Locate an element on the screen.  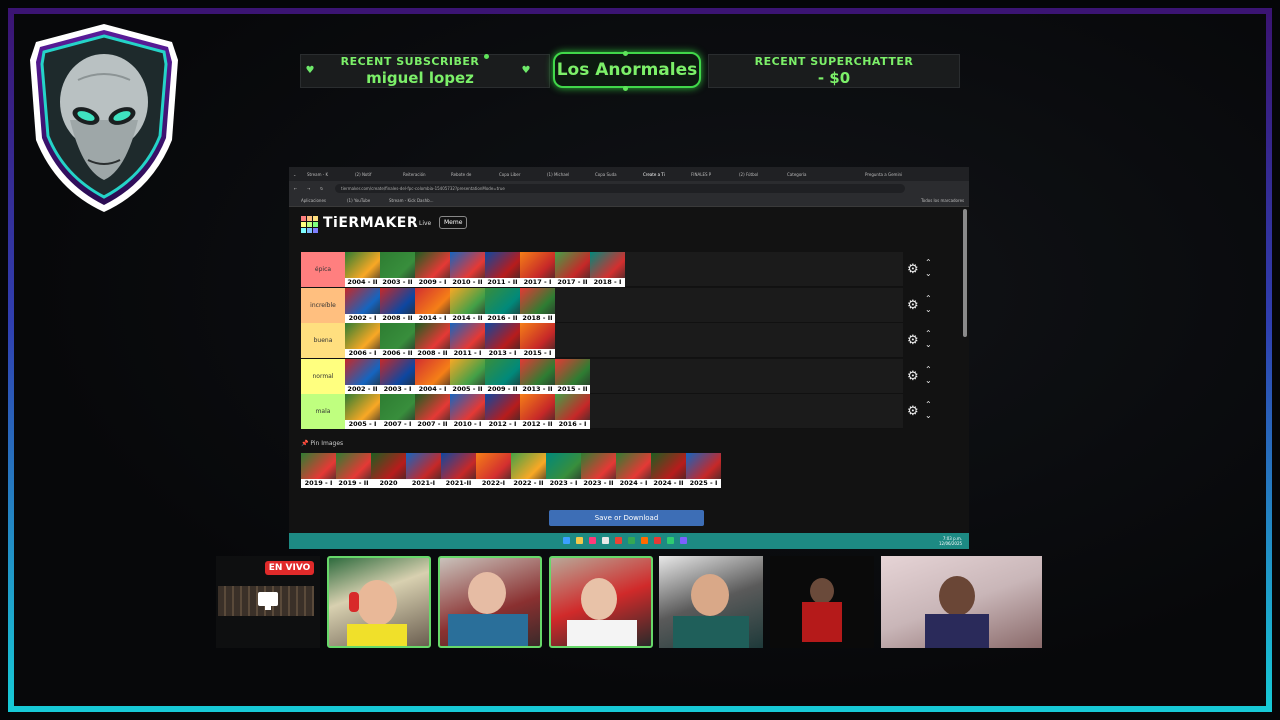
tier-item-image: 2018 - I is located at coordinates (607, 269).